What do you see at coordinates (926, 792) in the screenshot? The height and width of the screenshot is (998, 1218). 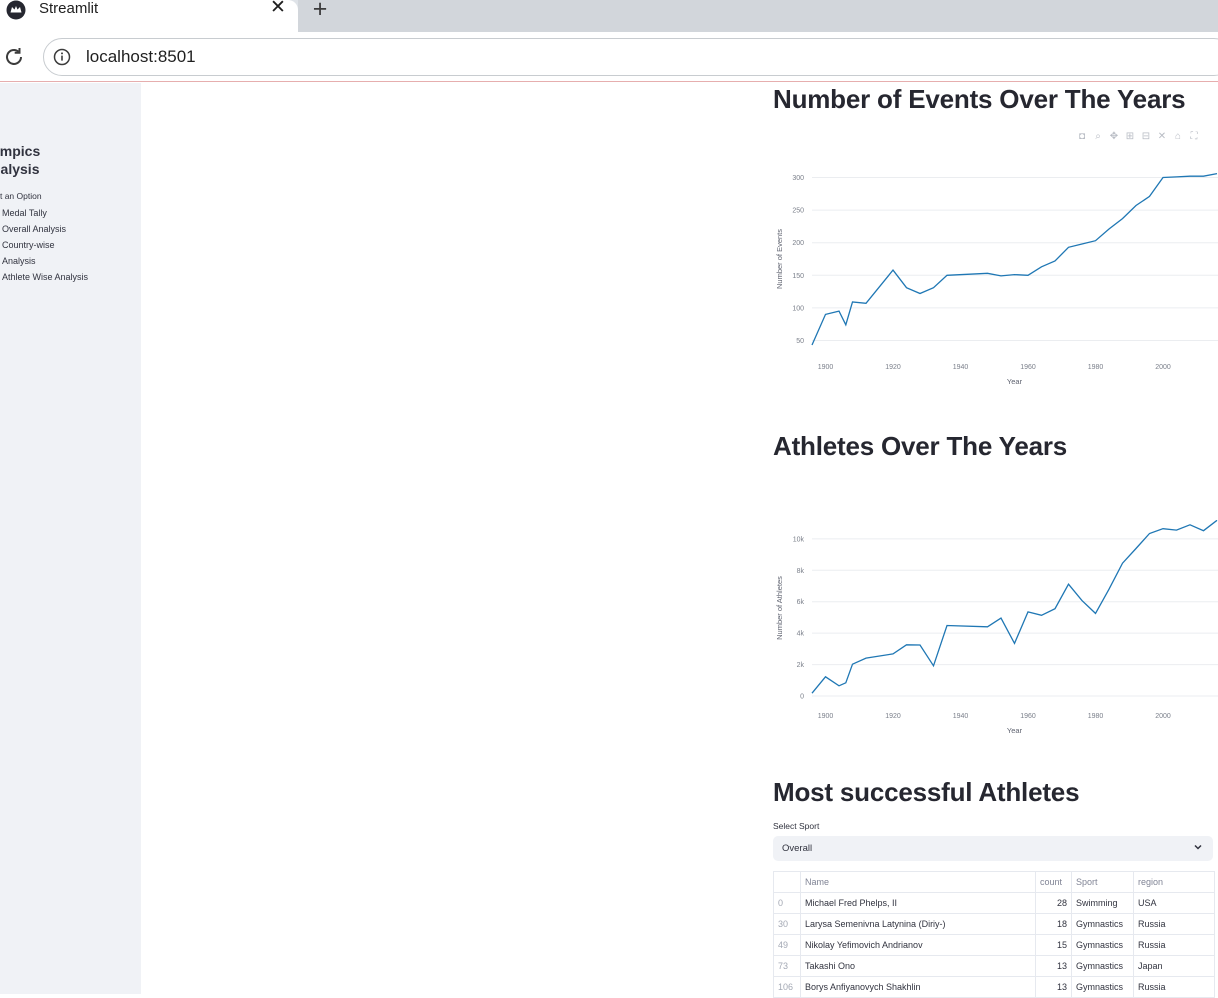 I see `successful-athletes-heading: Most successful Athletes` at bounding box center [926, 792].